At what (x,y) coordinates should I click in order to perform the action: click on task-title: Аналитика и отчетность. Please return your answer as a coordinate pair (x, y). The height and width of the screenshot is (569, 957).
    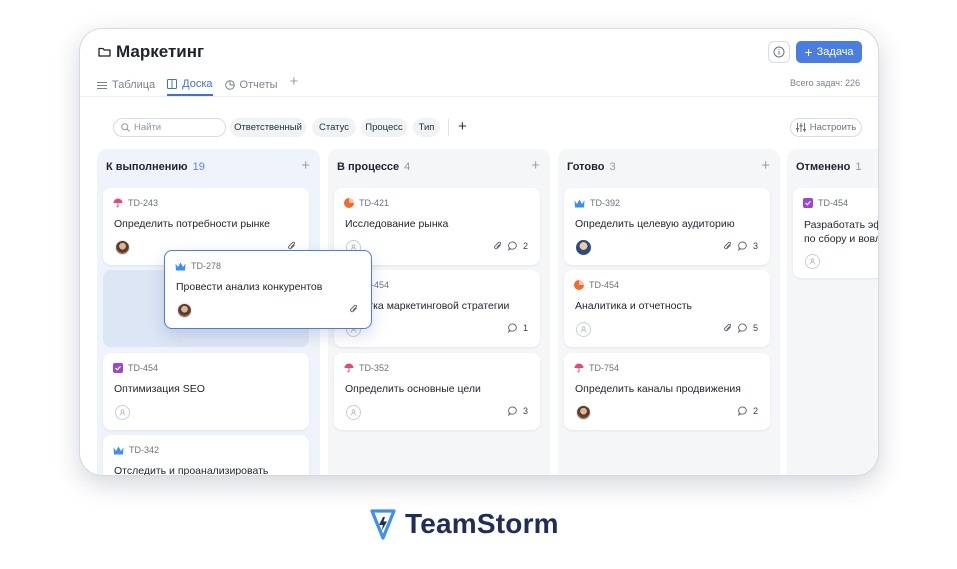
    Looking at the image, I should click on (634, 306).